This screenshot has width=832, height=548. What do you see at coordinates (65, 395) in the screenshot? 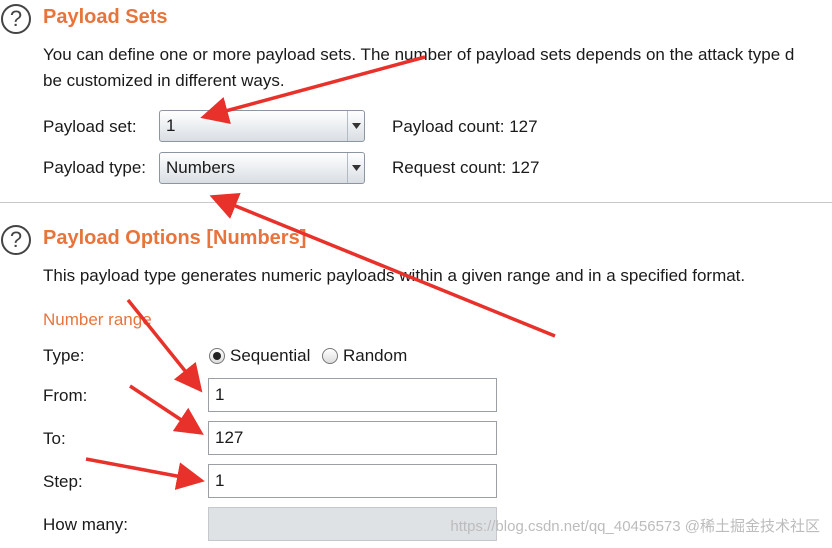
I see `from-label: From:` at bounding box center [65, 395].